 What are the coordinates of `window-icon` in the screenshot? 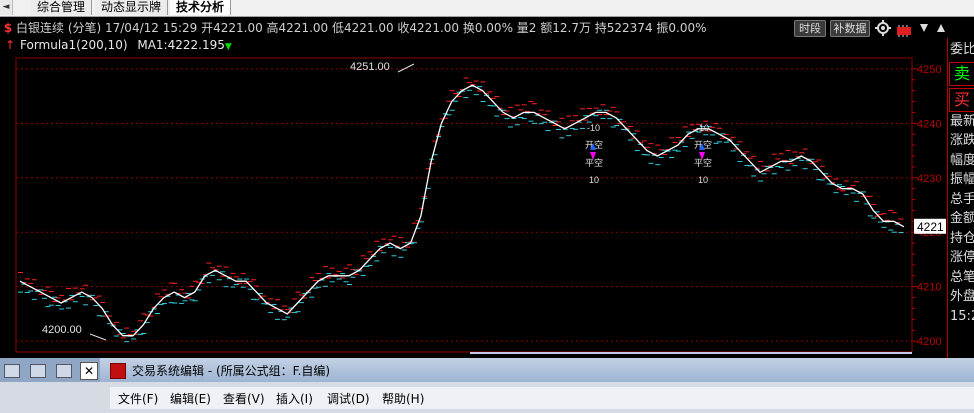 It's located at (12, 371).